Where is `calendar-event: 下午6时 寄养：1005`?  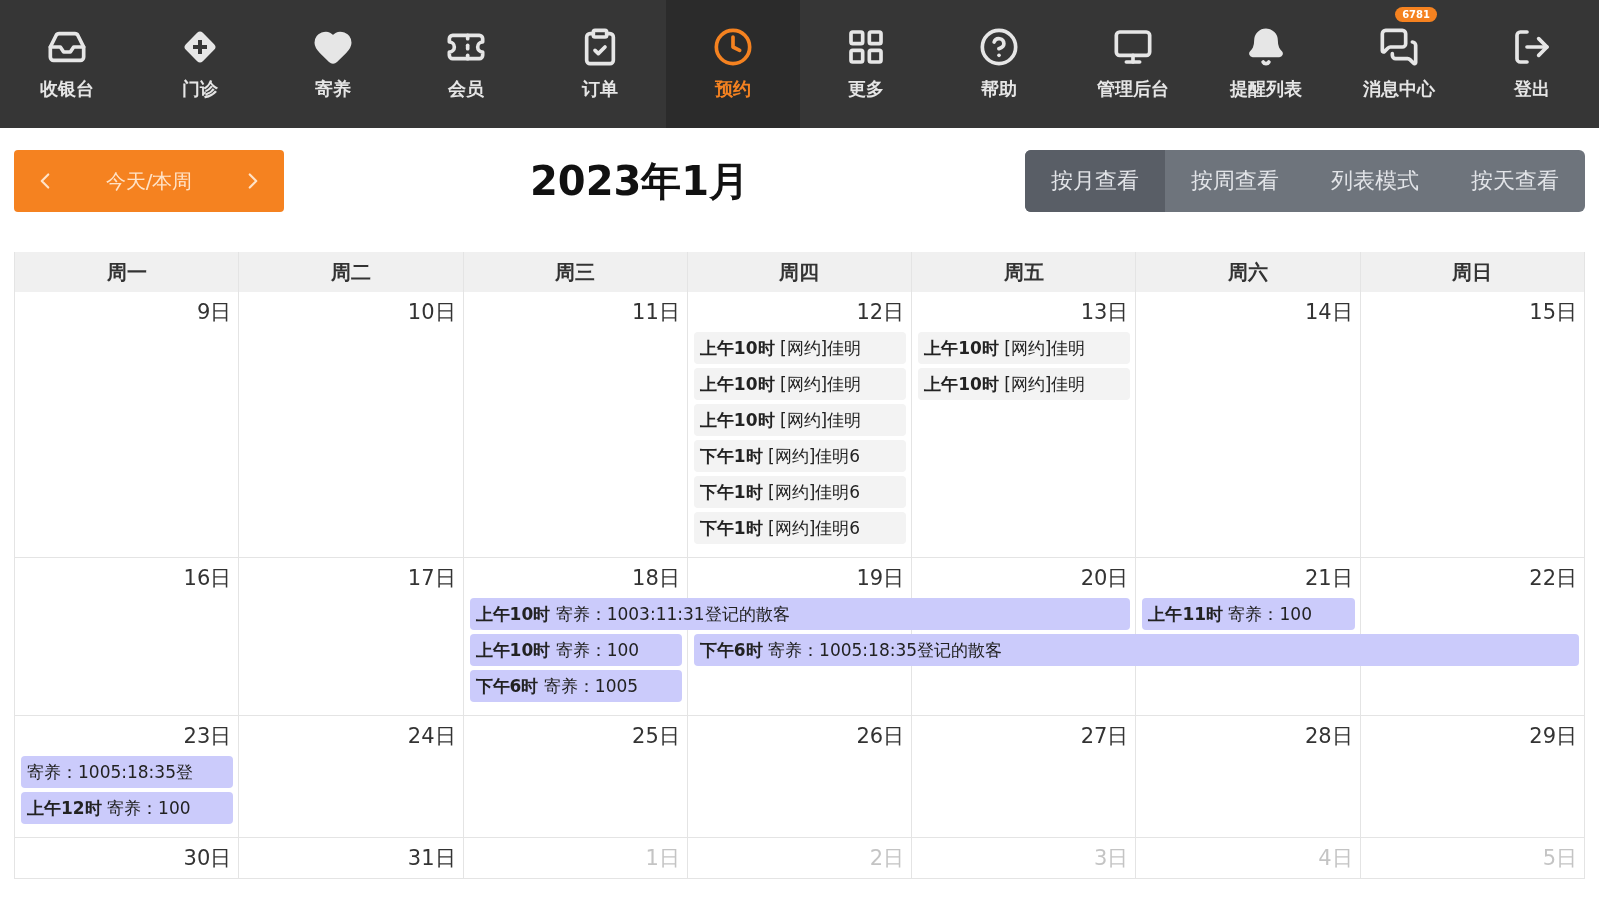 calendar-event: 下午6时 寄养：1005 is located at coordinates (575, 686).